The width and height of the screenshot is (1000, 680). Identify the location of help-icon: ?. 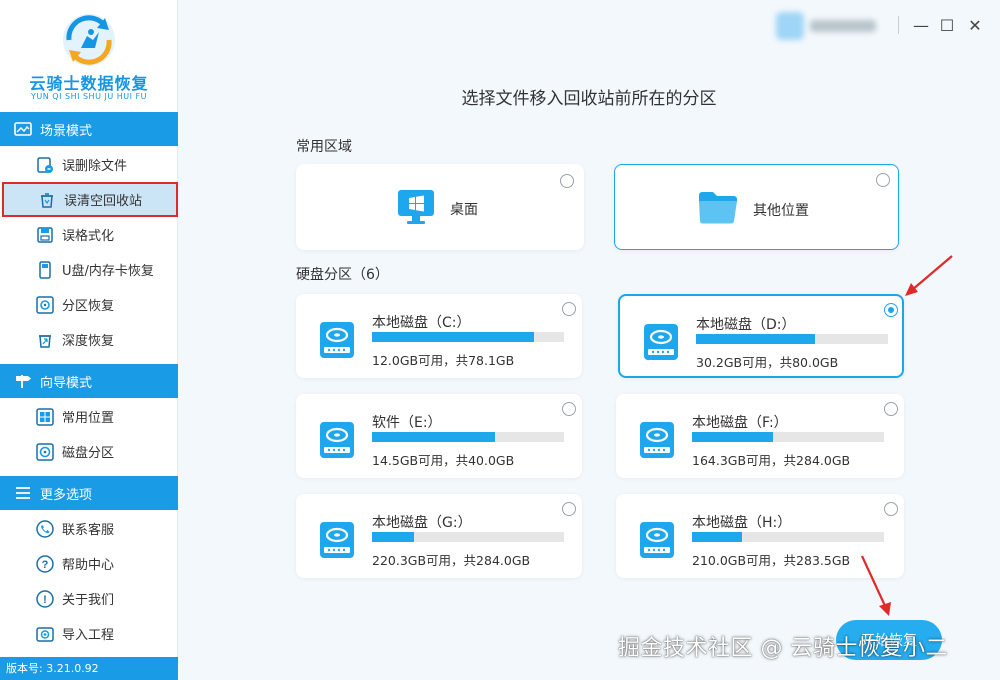
(45, 563).